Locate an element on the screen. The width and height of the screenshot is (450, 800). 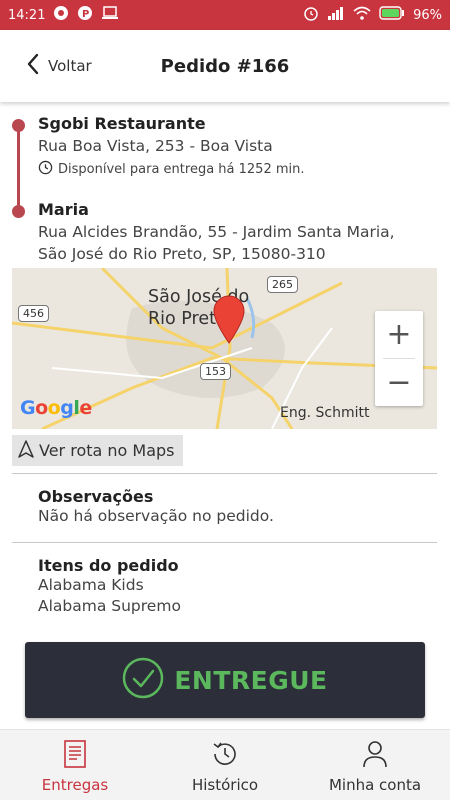
nav-historico: Histórico is located at coordinates (225, 765).